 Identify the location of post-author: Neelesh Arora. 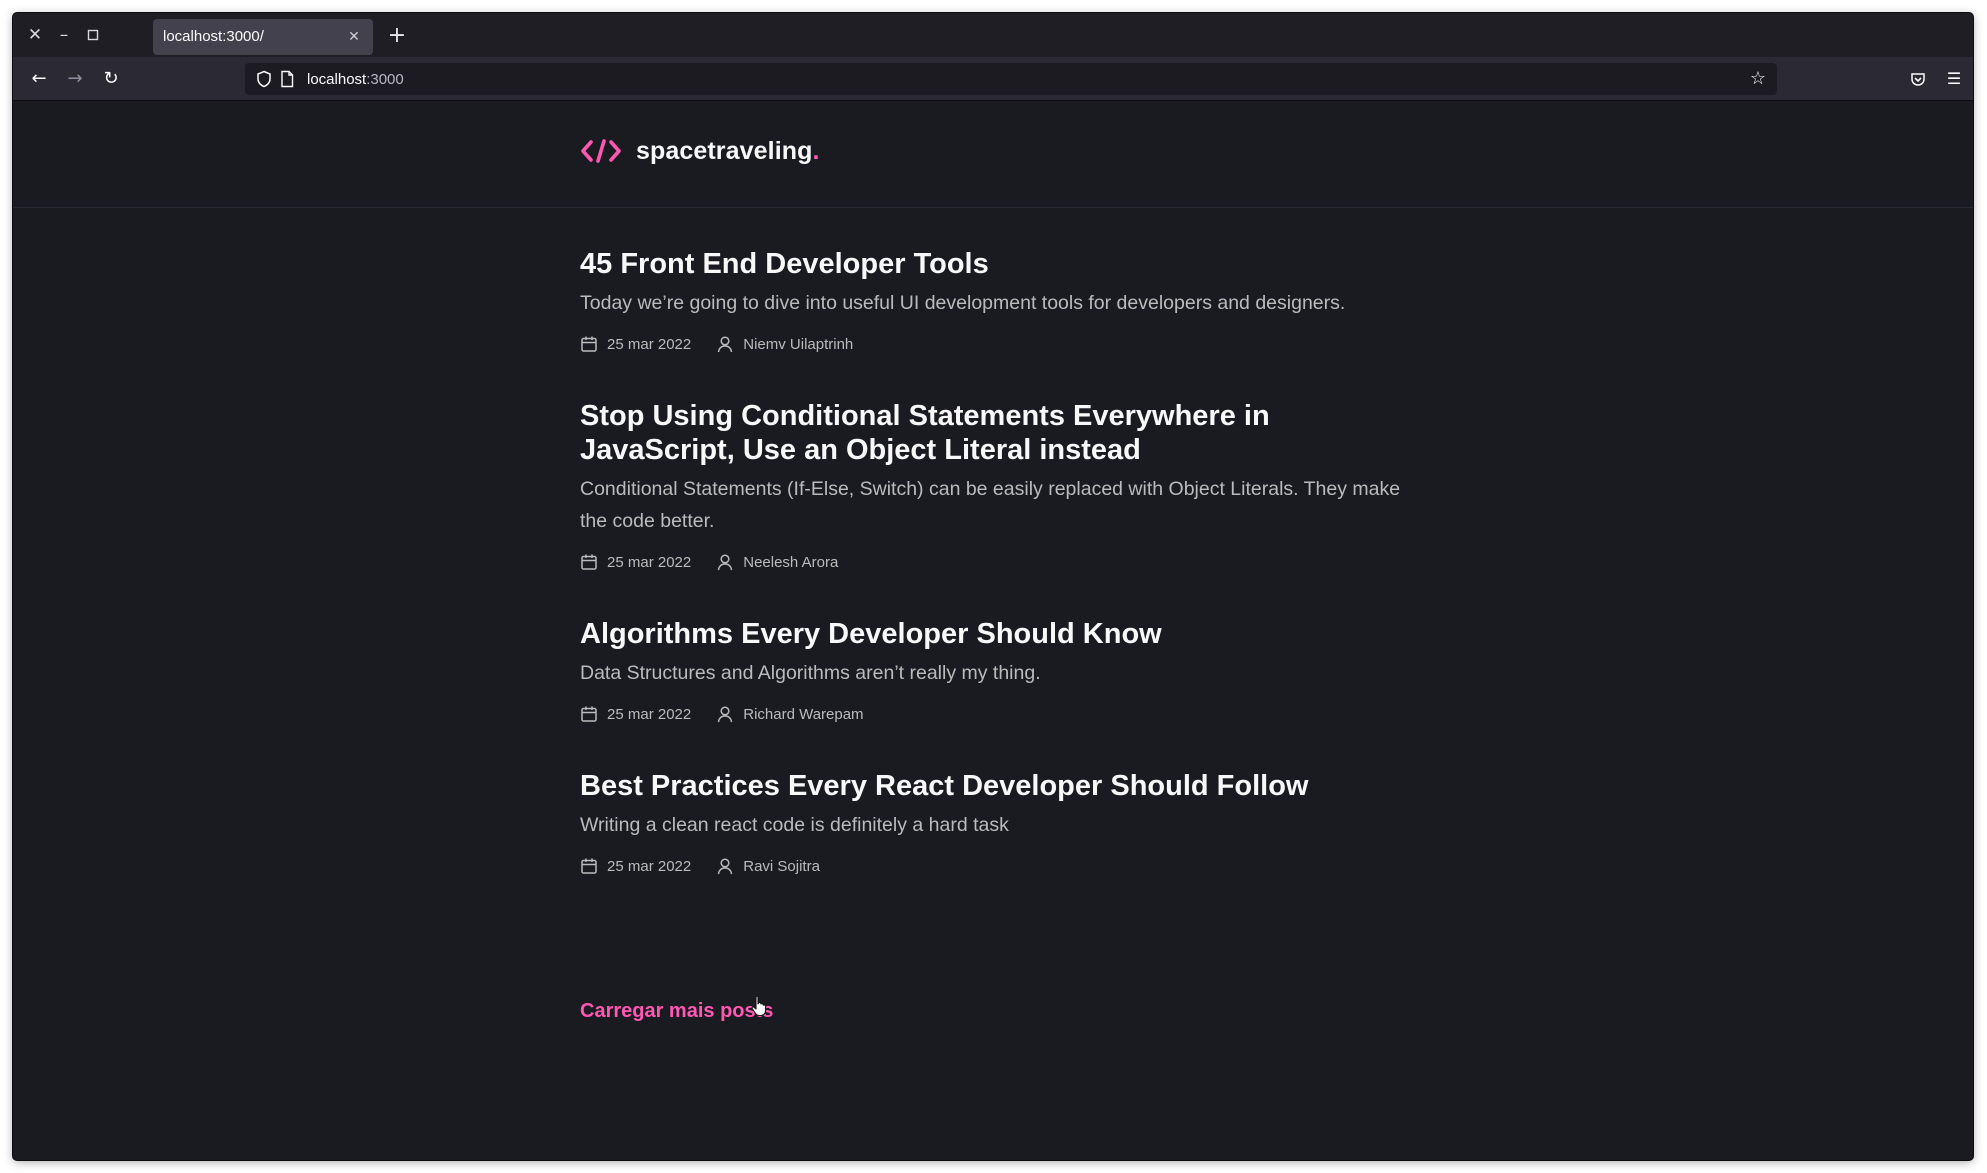
(791, 562).